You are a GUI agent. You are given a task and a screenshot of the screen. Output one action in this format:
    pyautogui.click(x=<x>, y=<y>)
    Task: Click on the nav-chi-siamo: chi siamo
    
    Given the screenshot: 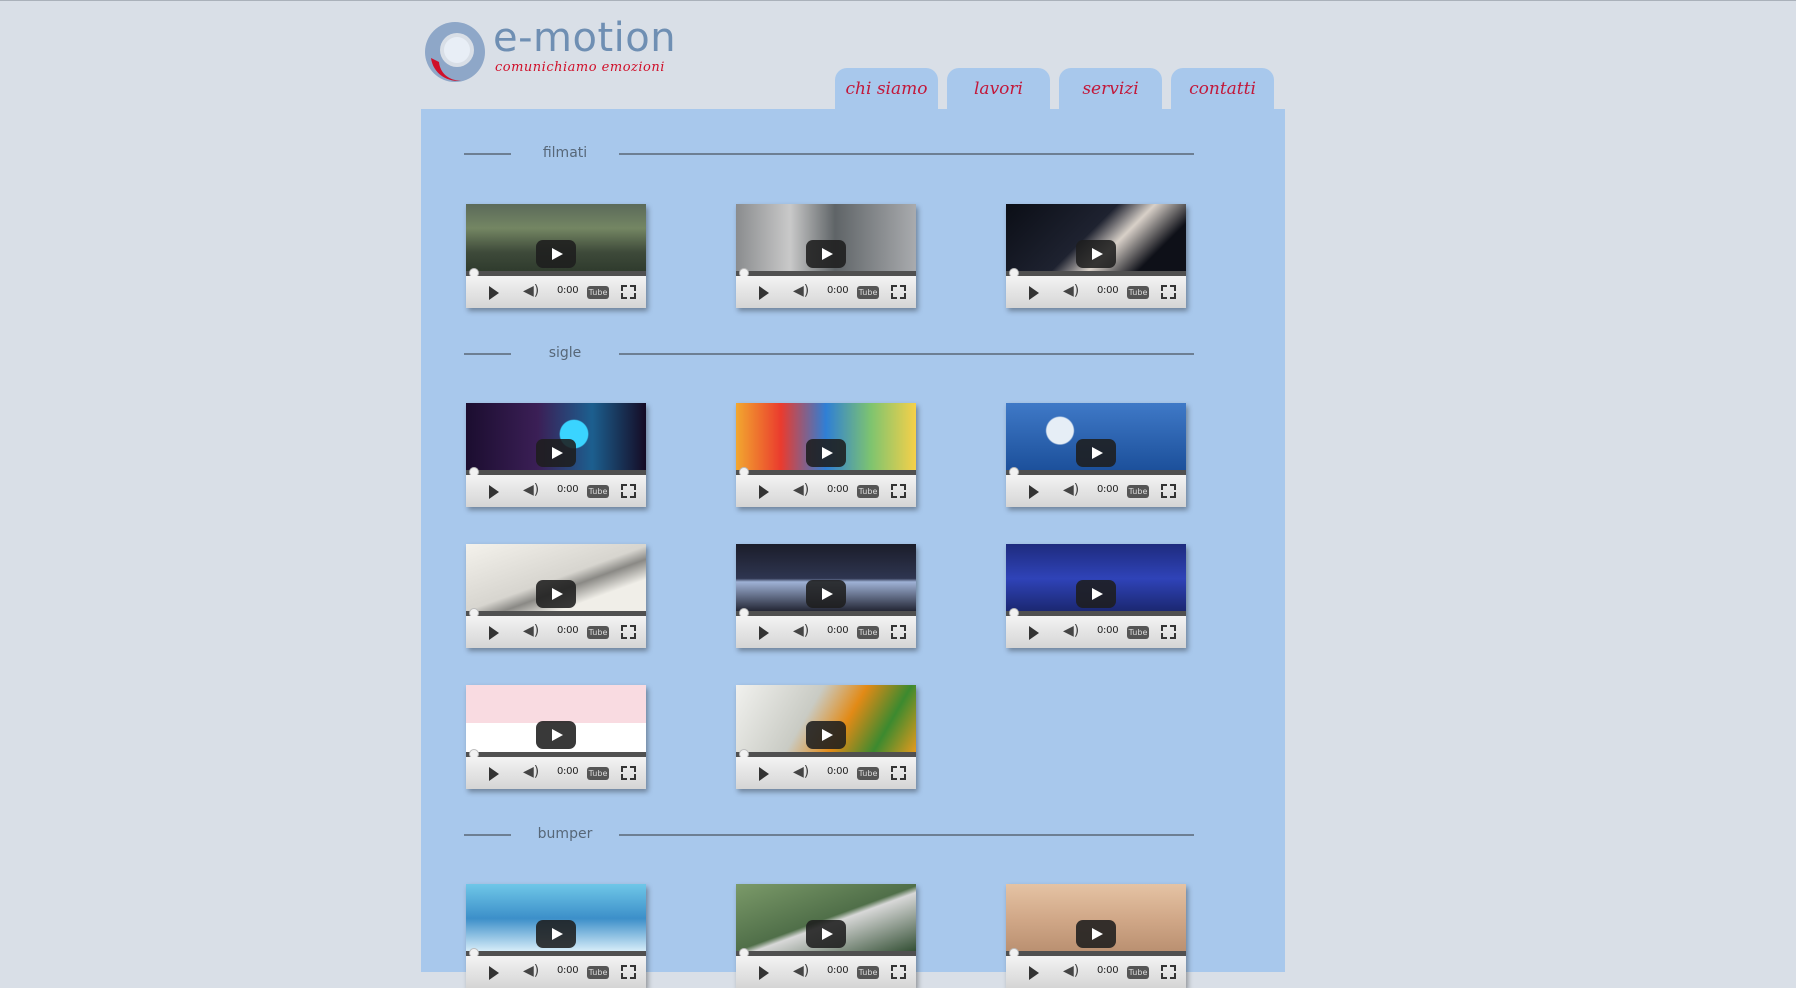 What is the action you would take?
    pyautogui.click(x=886, y=88)
    